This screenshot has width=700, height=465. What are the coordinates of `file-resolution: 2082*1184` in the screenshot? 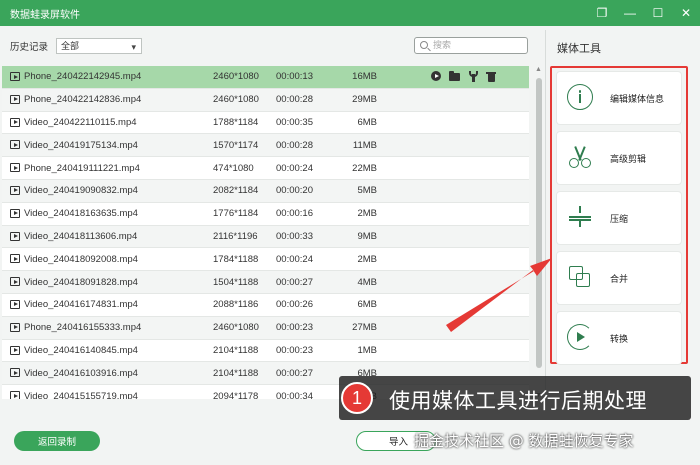 It's located at (236, 191).